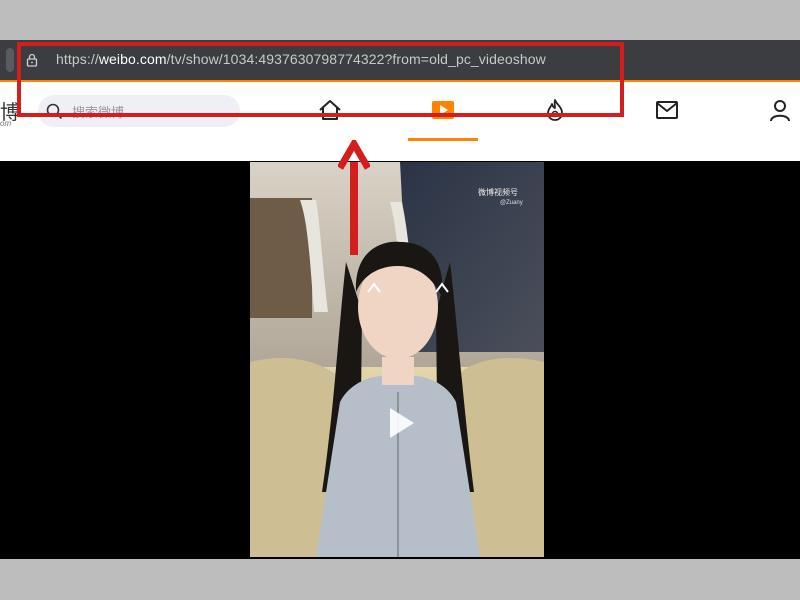  Describe the element at coordinates (667, 110) in the screenshot. I see `mail-icon` at that location.